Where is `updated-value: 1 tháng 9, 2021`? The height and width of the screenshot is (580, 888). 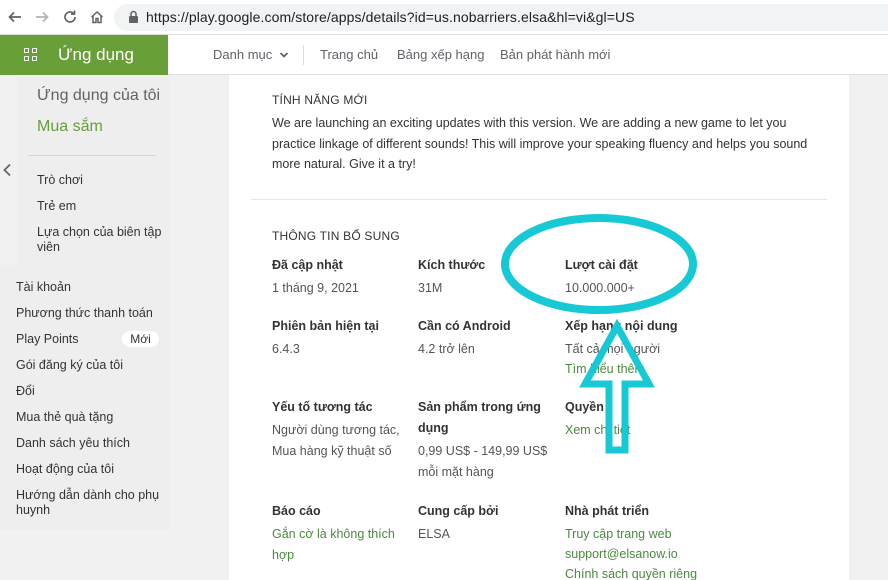 updated-value: 1 tháng 9, 2021 is located at coordinates (315, 288).